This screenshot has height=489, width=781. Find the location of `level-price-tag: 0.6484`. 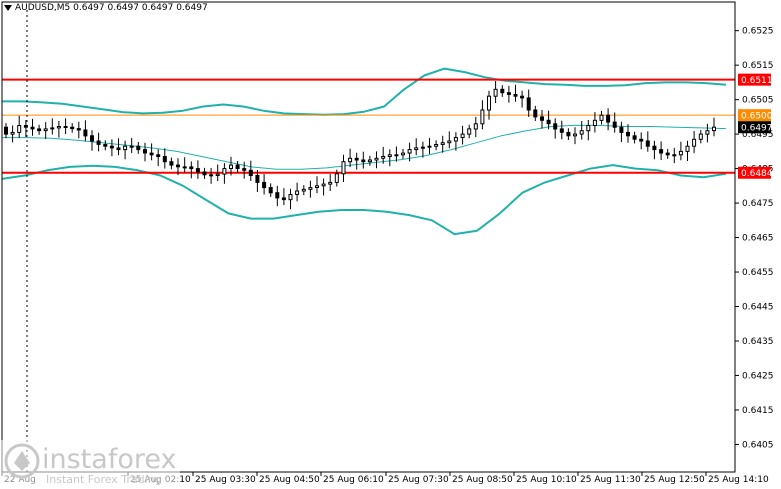

level-price-tag: 0.6484 is located at coordinates (755, 172).